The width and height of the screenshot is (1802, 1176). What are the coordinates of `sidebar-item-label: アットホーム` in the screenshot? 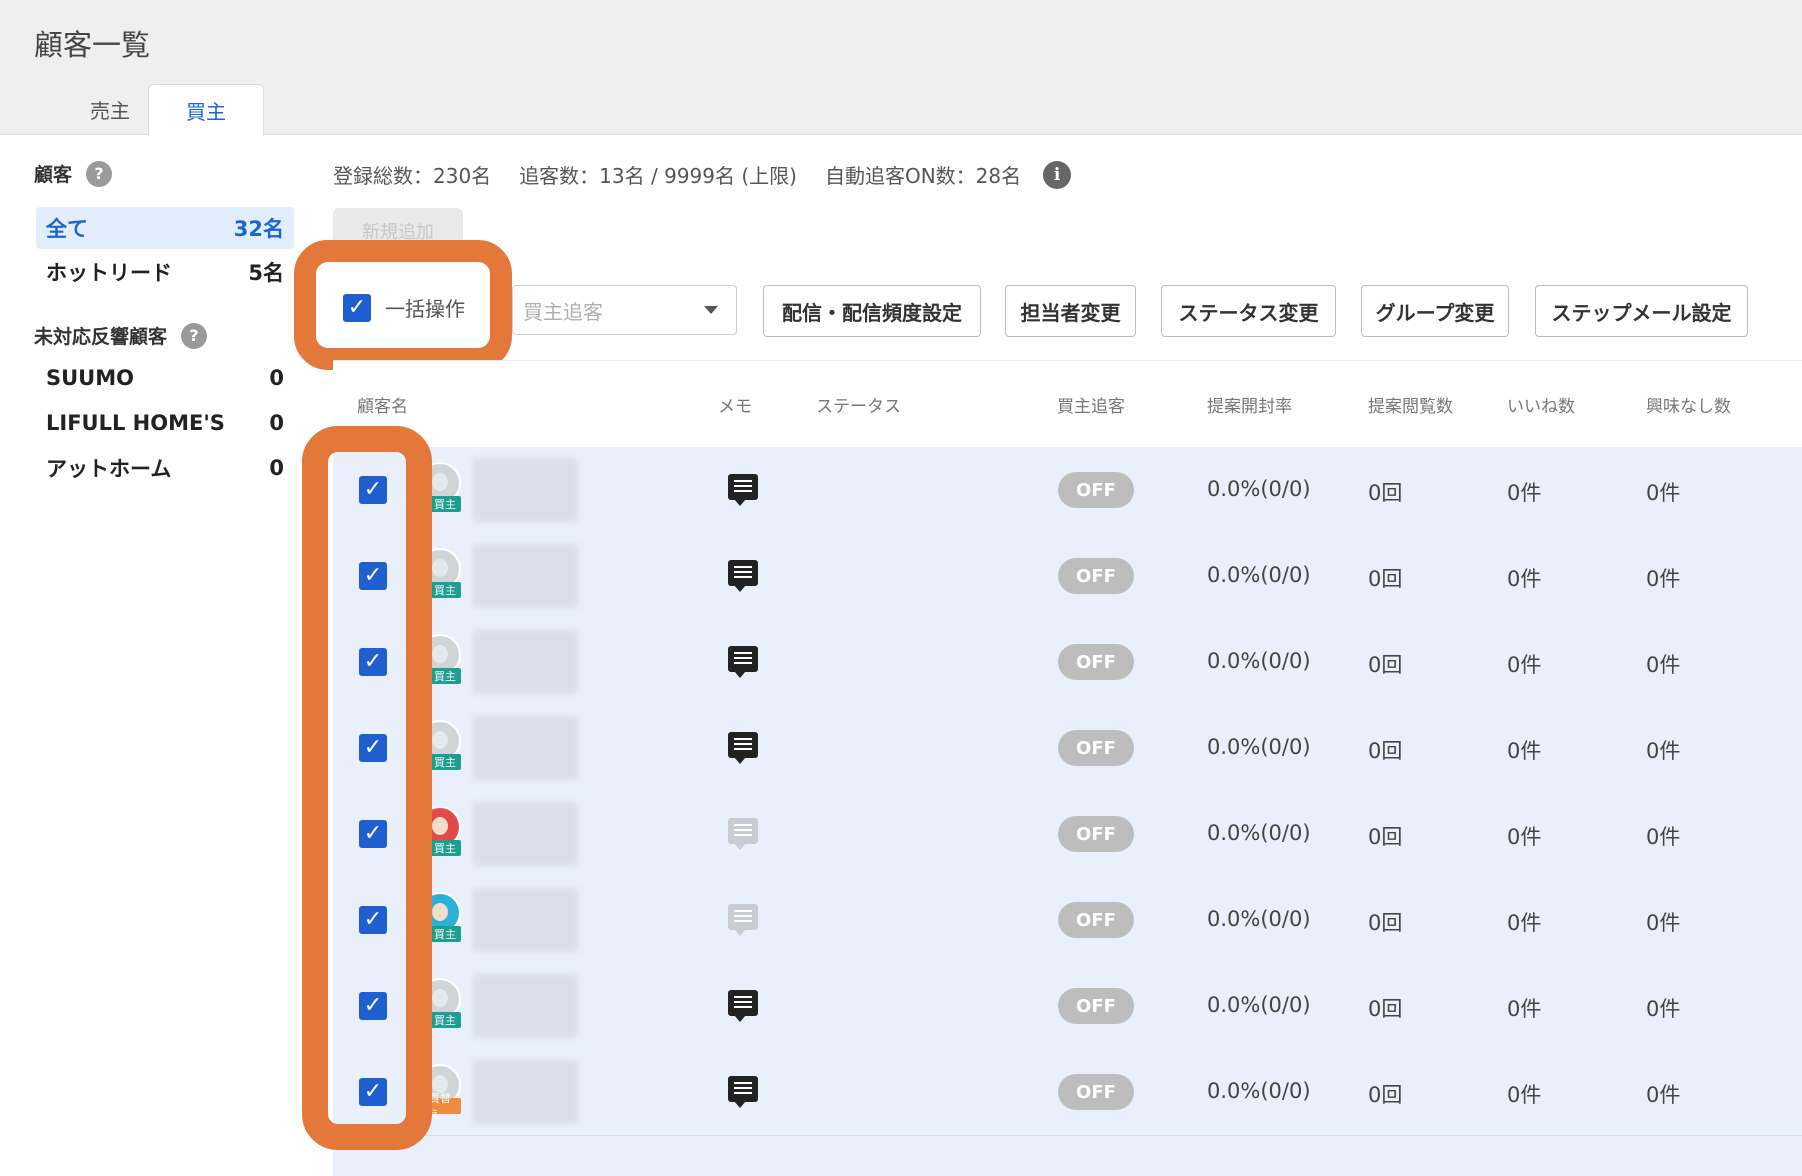 It's located at (109, 469).